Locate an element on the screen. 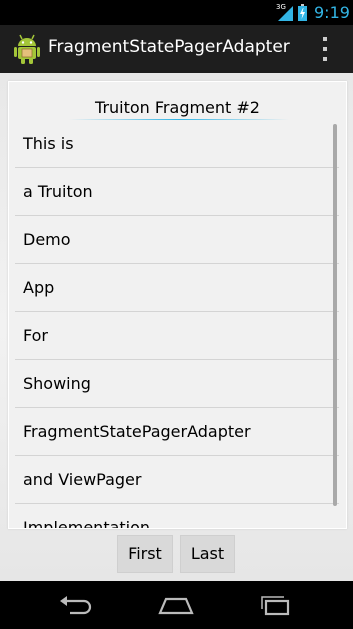 The width and height of the screenshot is (353, 629). list-item: and ViewPager is located at coordinates (177, 480).